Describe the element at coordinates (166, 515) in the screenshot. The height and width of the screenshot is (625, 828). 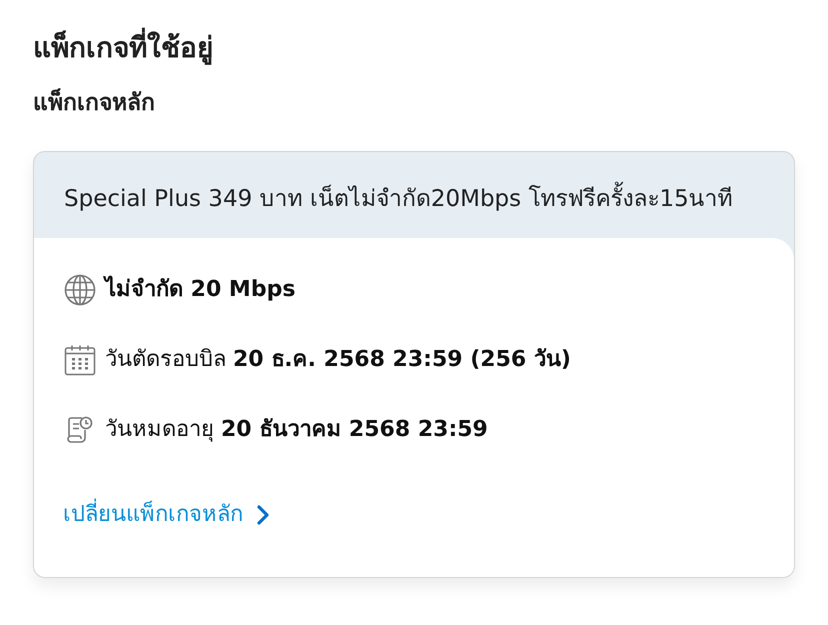
I see `change-package-link: เปลี่ยนแพ็กเกจหลัก` at that location.